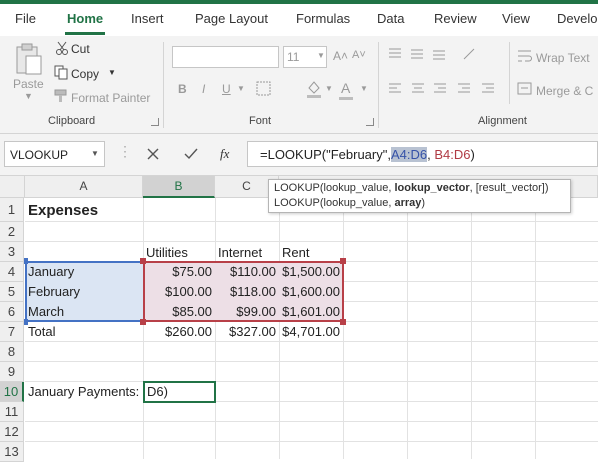 The height and width of the screenshot is (462, 598). Describe the element at coordinates (80, 49) in the screenshot. I see `cut-button: Cut` at that location.